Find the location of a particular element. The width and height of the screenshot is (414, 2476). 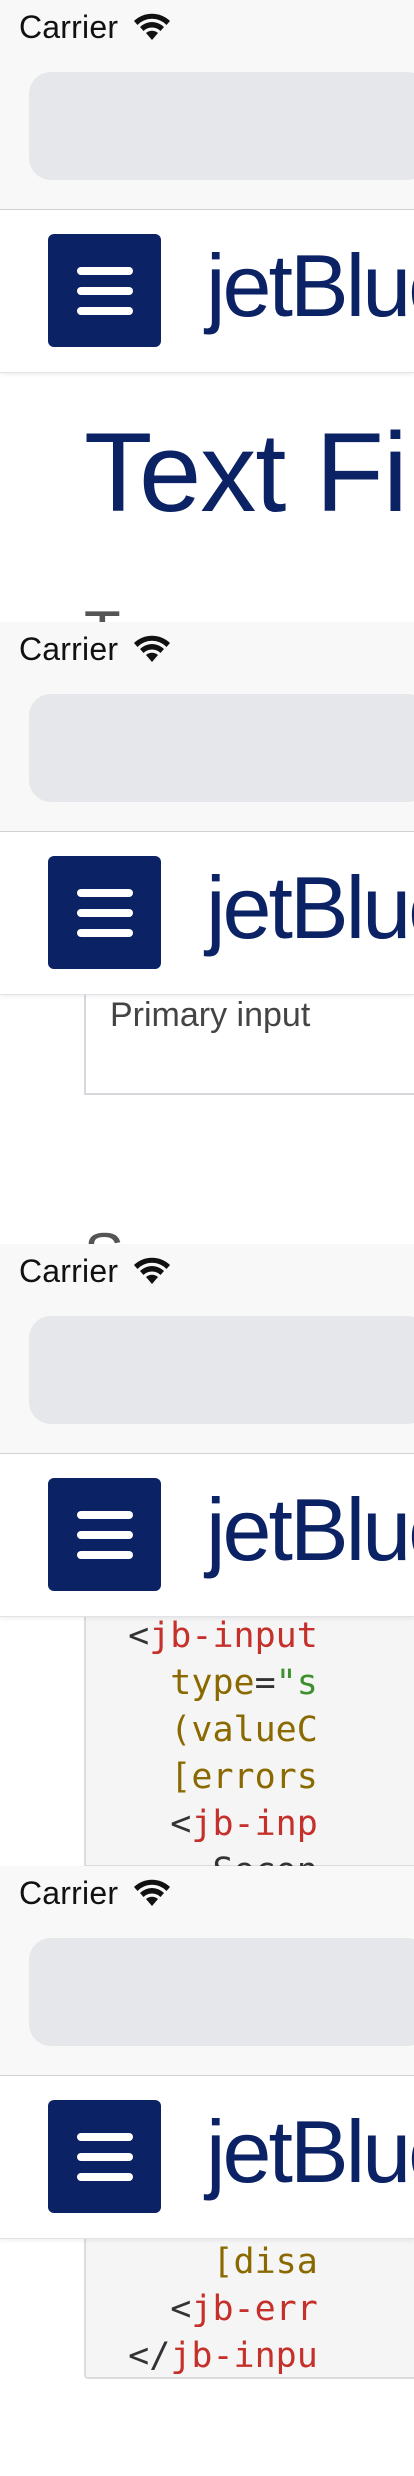

code-token: jb-err is located at coordinates (254, 2309).